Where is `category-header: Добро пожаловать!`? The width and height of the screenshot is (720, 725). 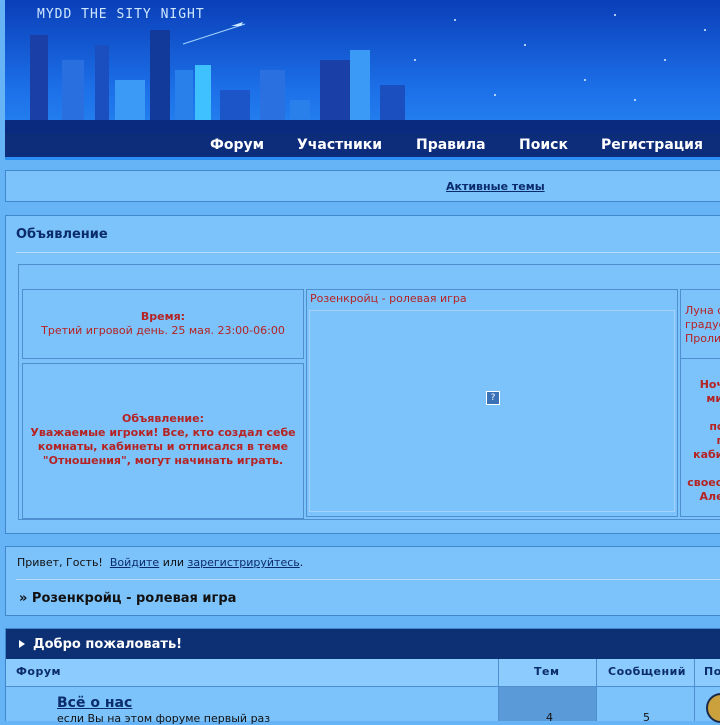 category-header: Добро пожаловать! is located at coordinates (363, 644).